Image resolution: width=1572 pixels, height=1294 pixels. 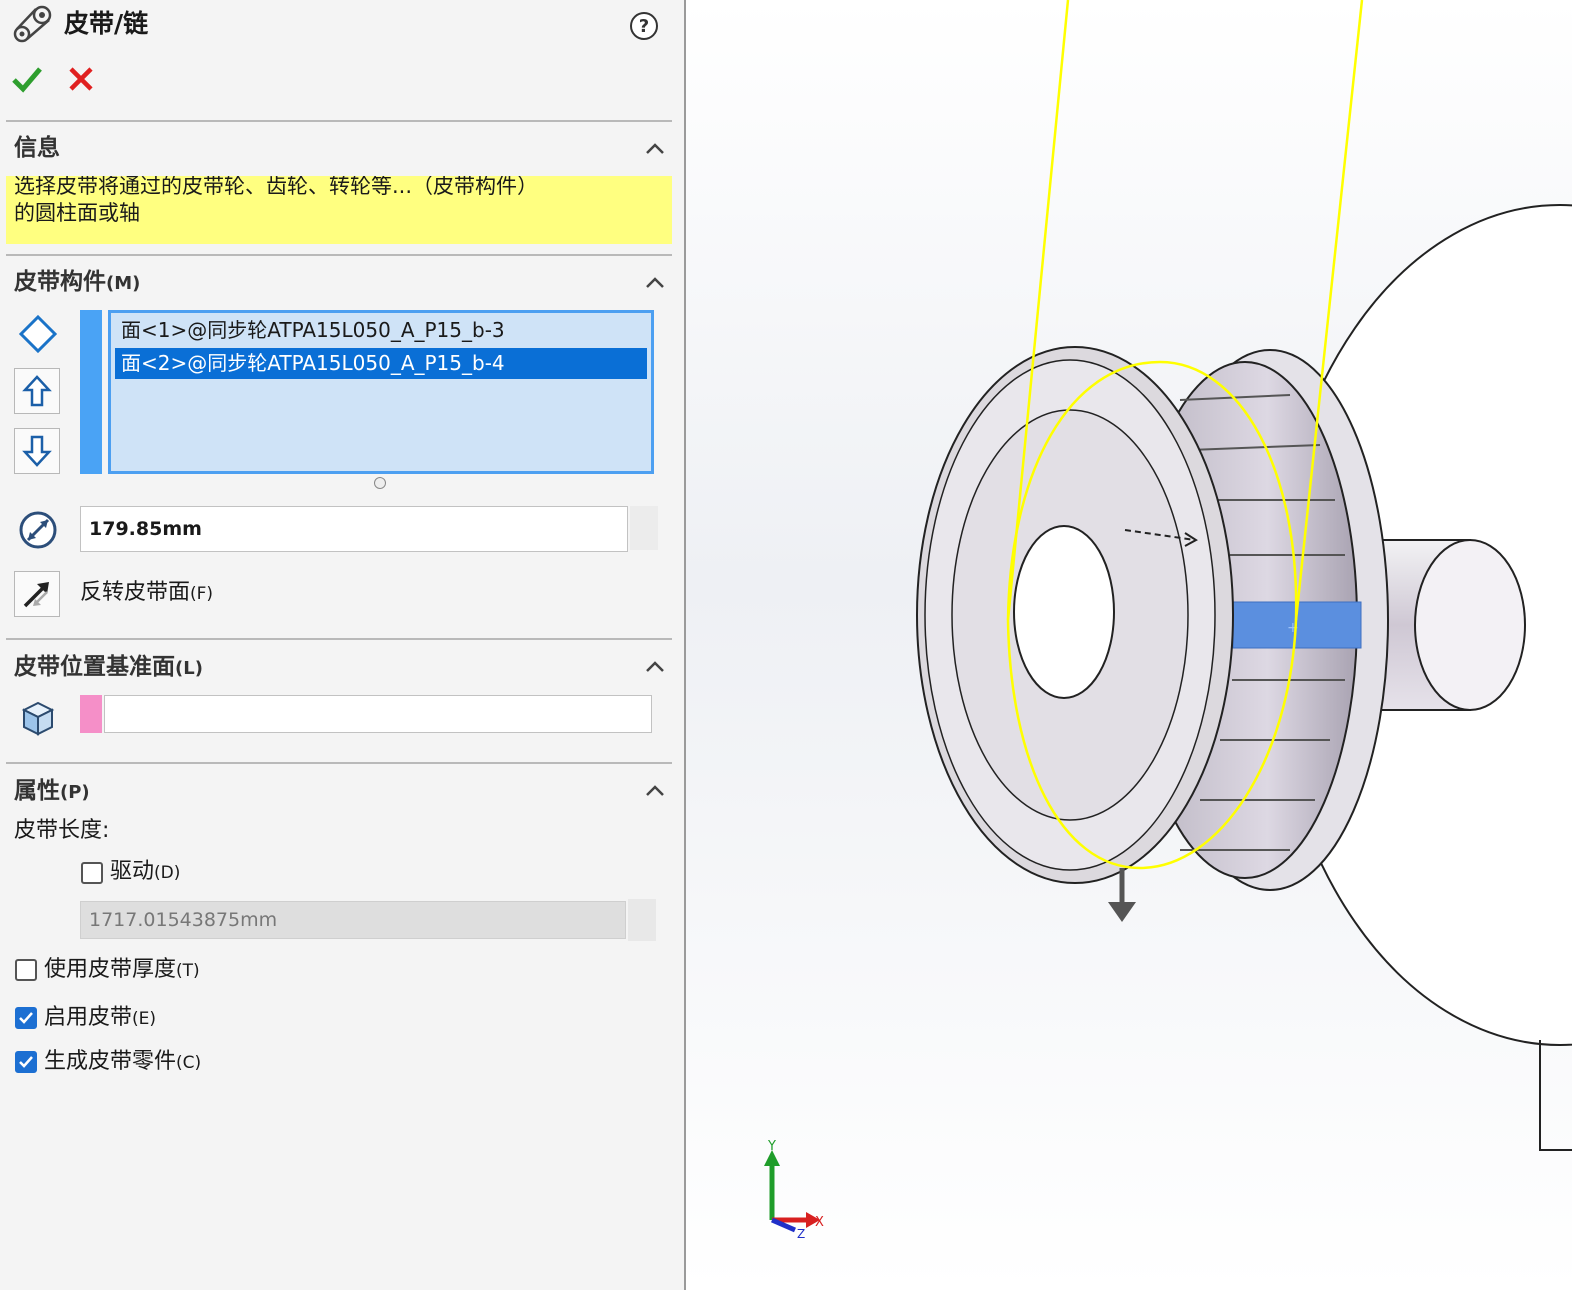 I want to click on enable-belt-label: 启用皮带(E), so click(x=100, y=1018).